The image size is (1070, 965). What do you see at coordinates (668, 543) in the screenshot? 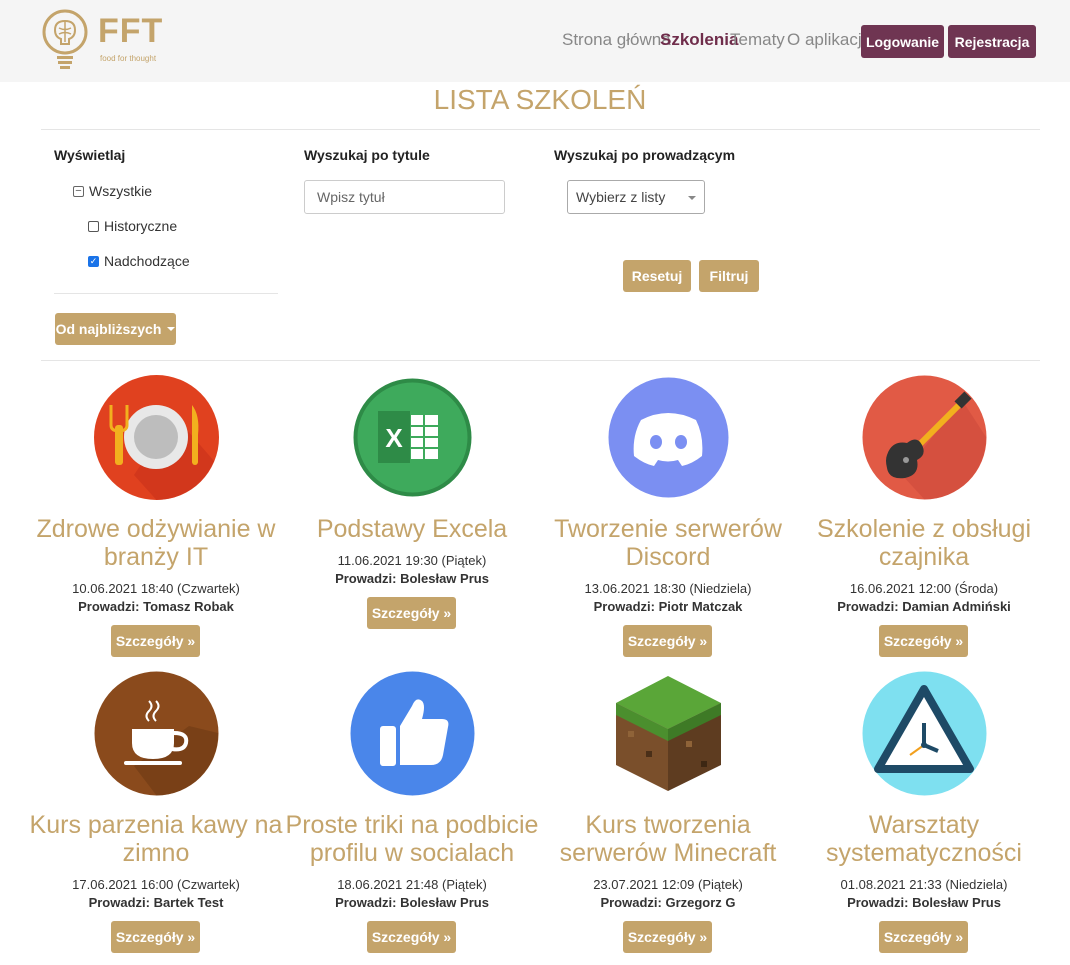
I see `course-title: Tworzenie serwerów Discord` at bounding box center [668, 543].